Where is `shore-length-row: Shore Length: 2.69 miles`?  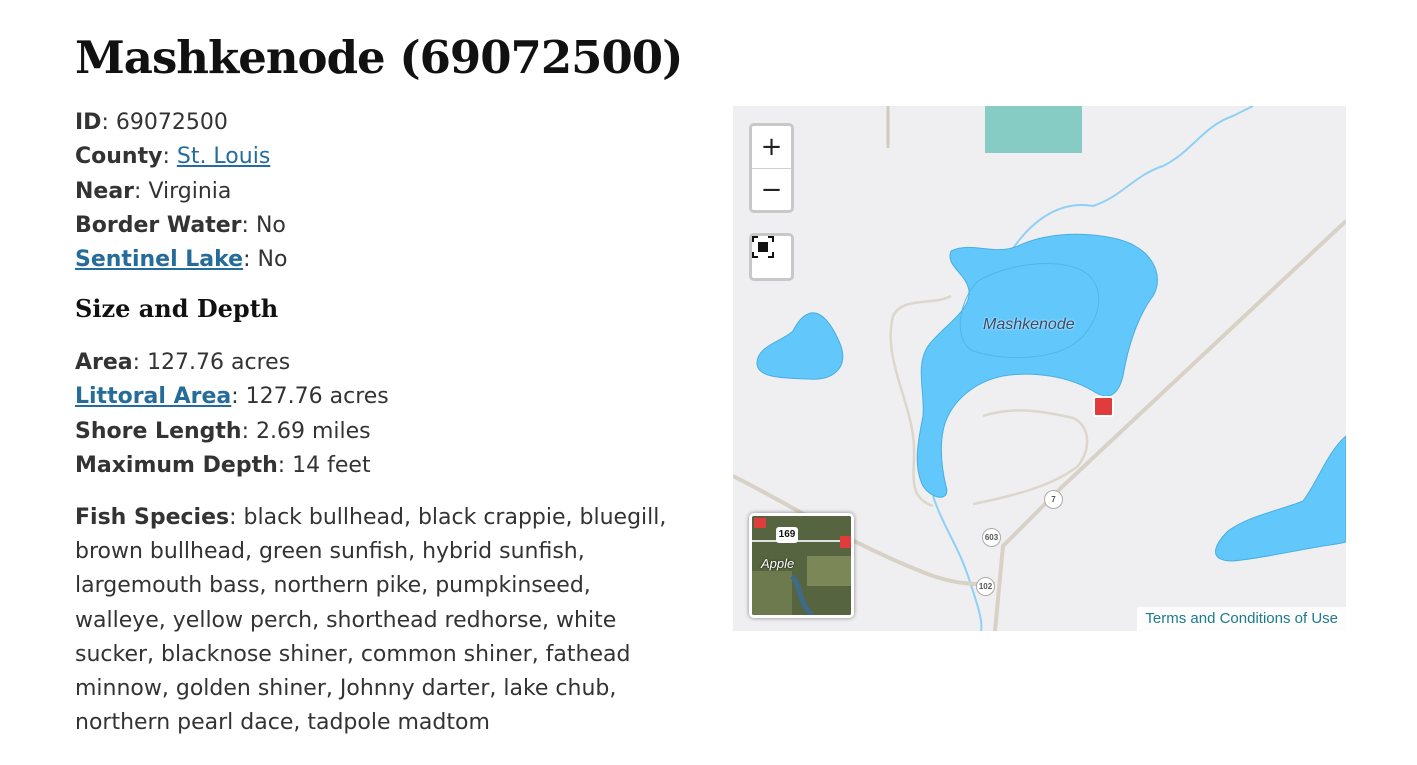 shore-length-row: Shore Length: 2.69 miles is located at coordinates (223, 431).